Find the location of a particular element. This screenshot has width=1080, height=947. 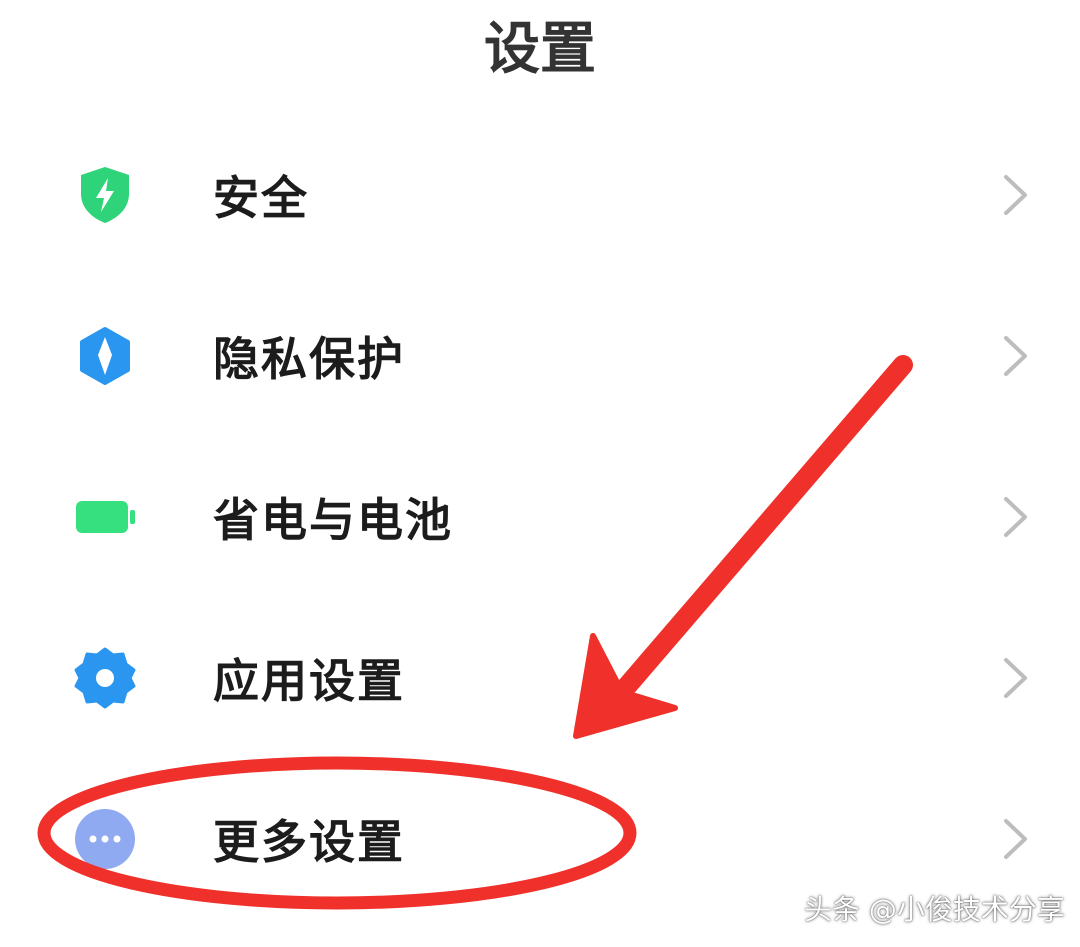

shield-bolt-icon is located at coordinates (105, 195).